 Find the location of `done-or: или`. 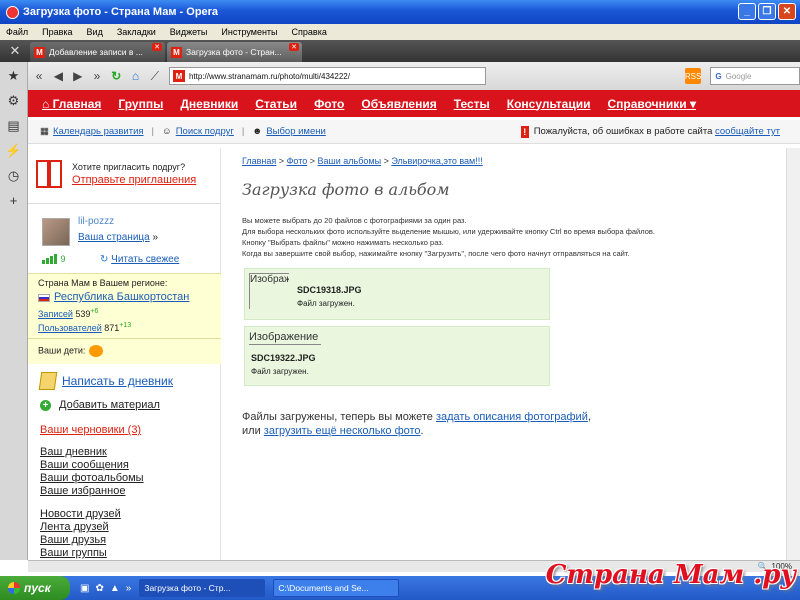

done-or: или is located at coordinates (251, 431).